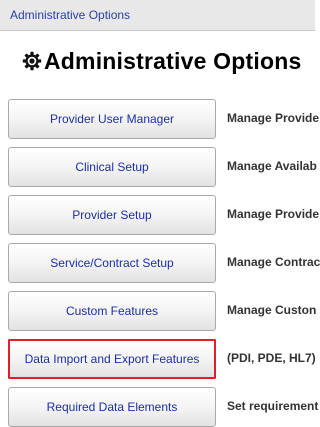 This screenshot has height=427, width=320. I want to click on option-row-clinical-setup: Clinical Setup Manage Availab, so click(158, 167).